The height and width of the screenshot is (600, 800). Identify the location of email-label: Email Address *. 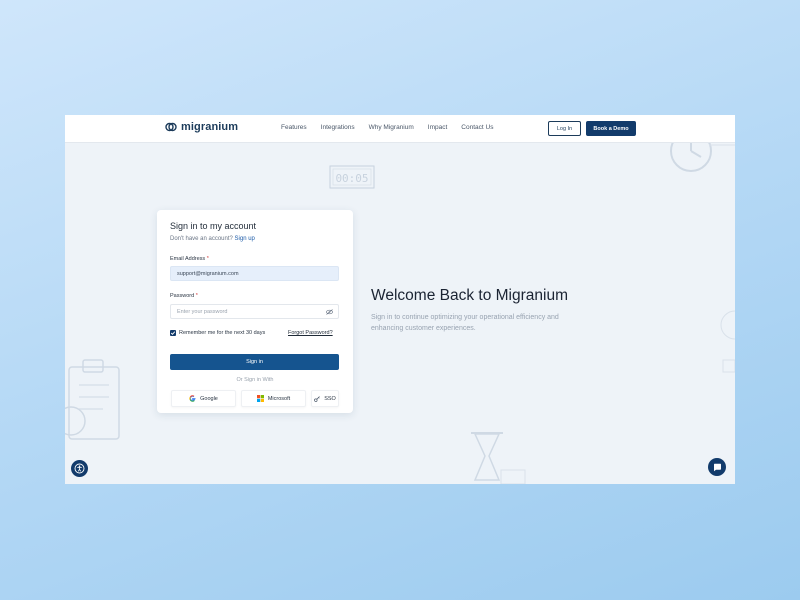
(189, 259).